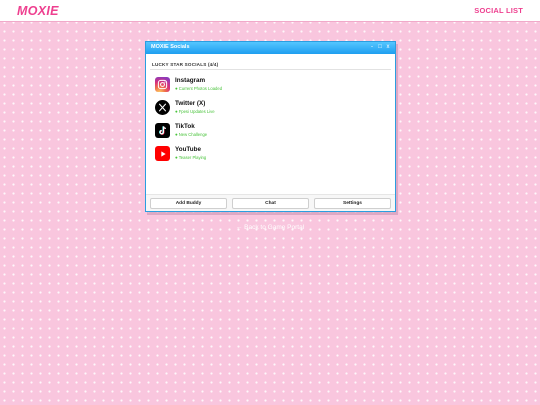 The image size is (540, 405). What do you see at coordinates (162, 107) in the screenshot?
I see `x-twitter-icon` at bounding box center [162, 107].